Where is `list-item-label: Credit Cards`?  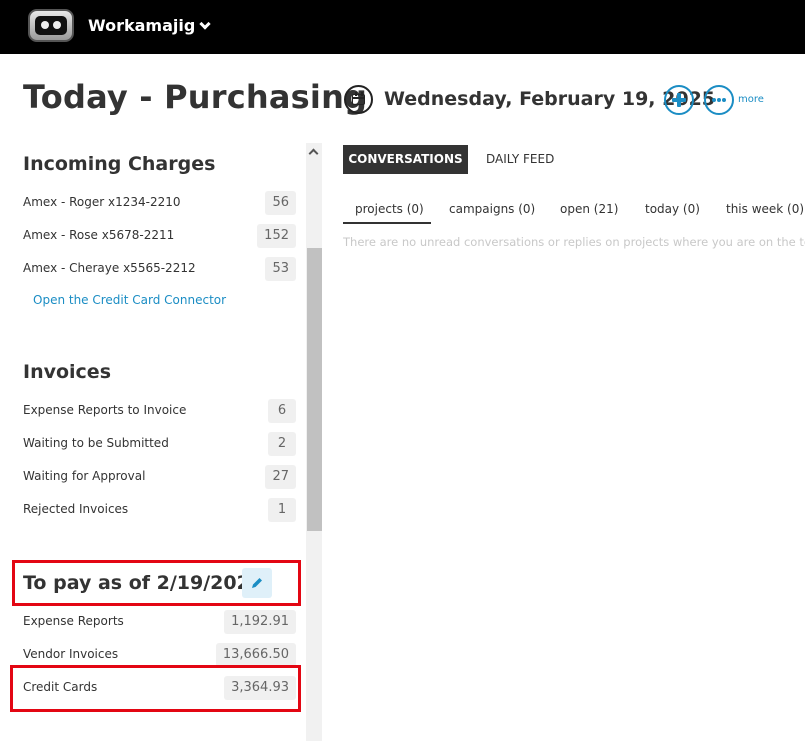 list-item-label: Credit Cards is located at coordinates (60, 687).